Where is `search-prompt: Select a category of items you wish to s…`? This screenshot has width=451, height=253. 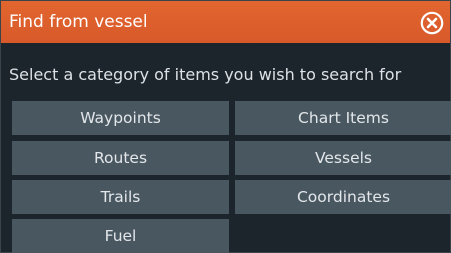
search-prompt: Select a category of items you wish to s… is located at coordinates (205, 74).